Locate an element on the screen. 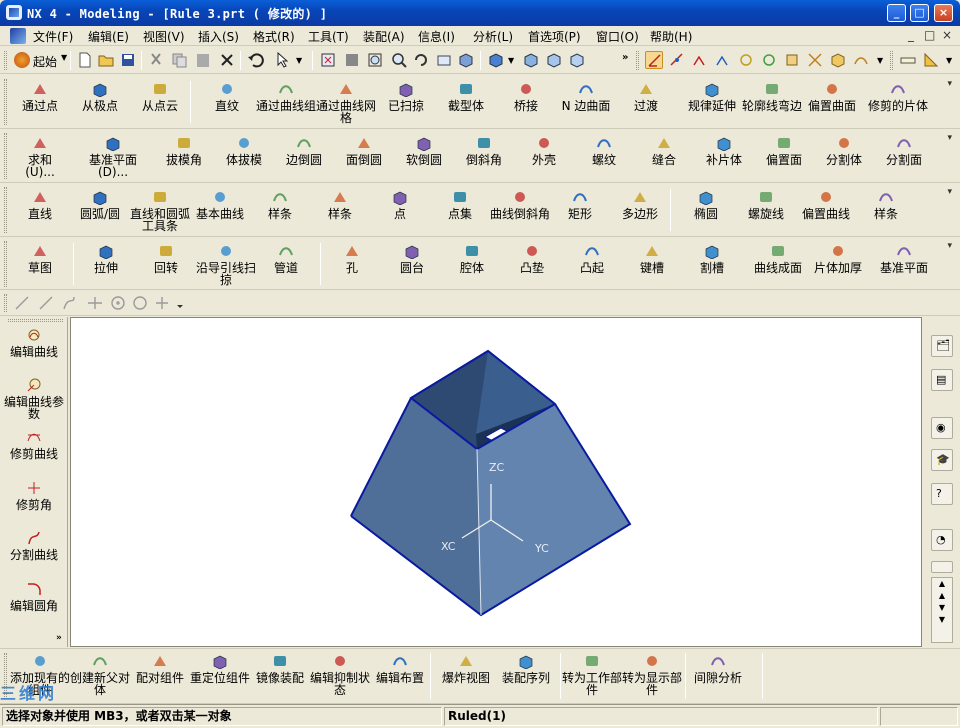 The height and width of the screenshot is (728, 960). surface-cmd-4-button: 直纹 is located at coordinates (227, 96).